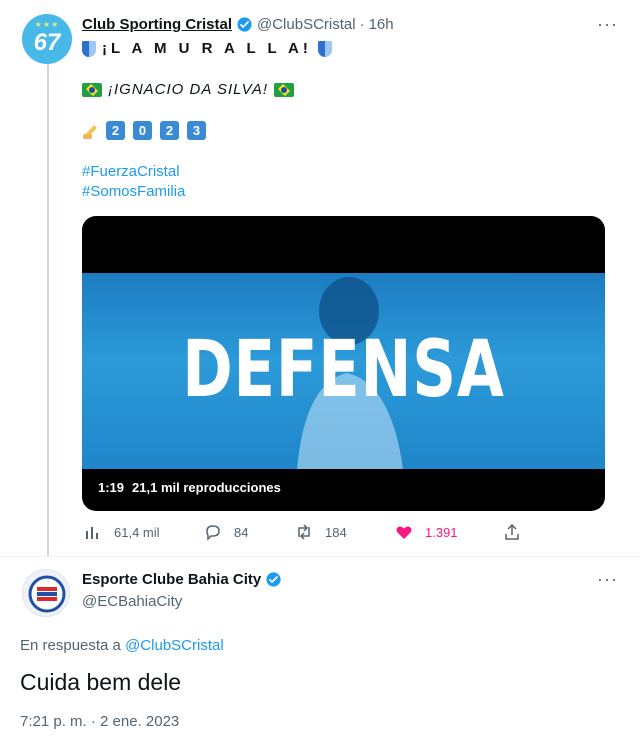  I want to click on video-title-text: DEFENSA, so click(343, 370).